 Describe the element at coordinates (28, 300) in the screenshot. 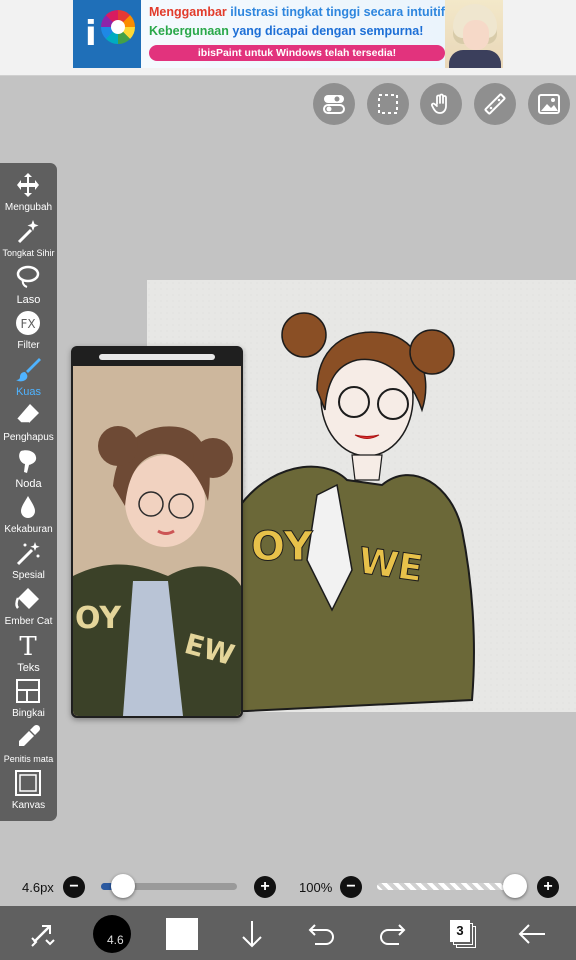

I see `tool-label: Laso` at that location.